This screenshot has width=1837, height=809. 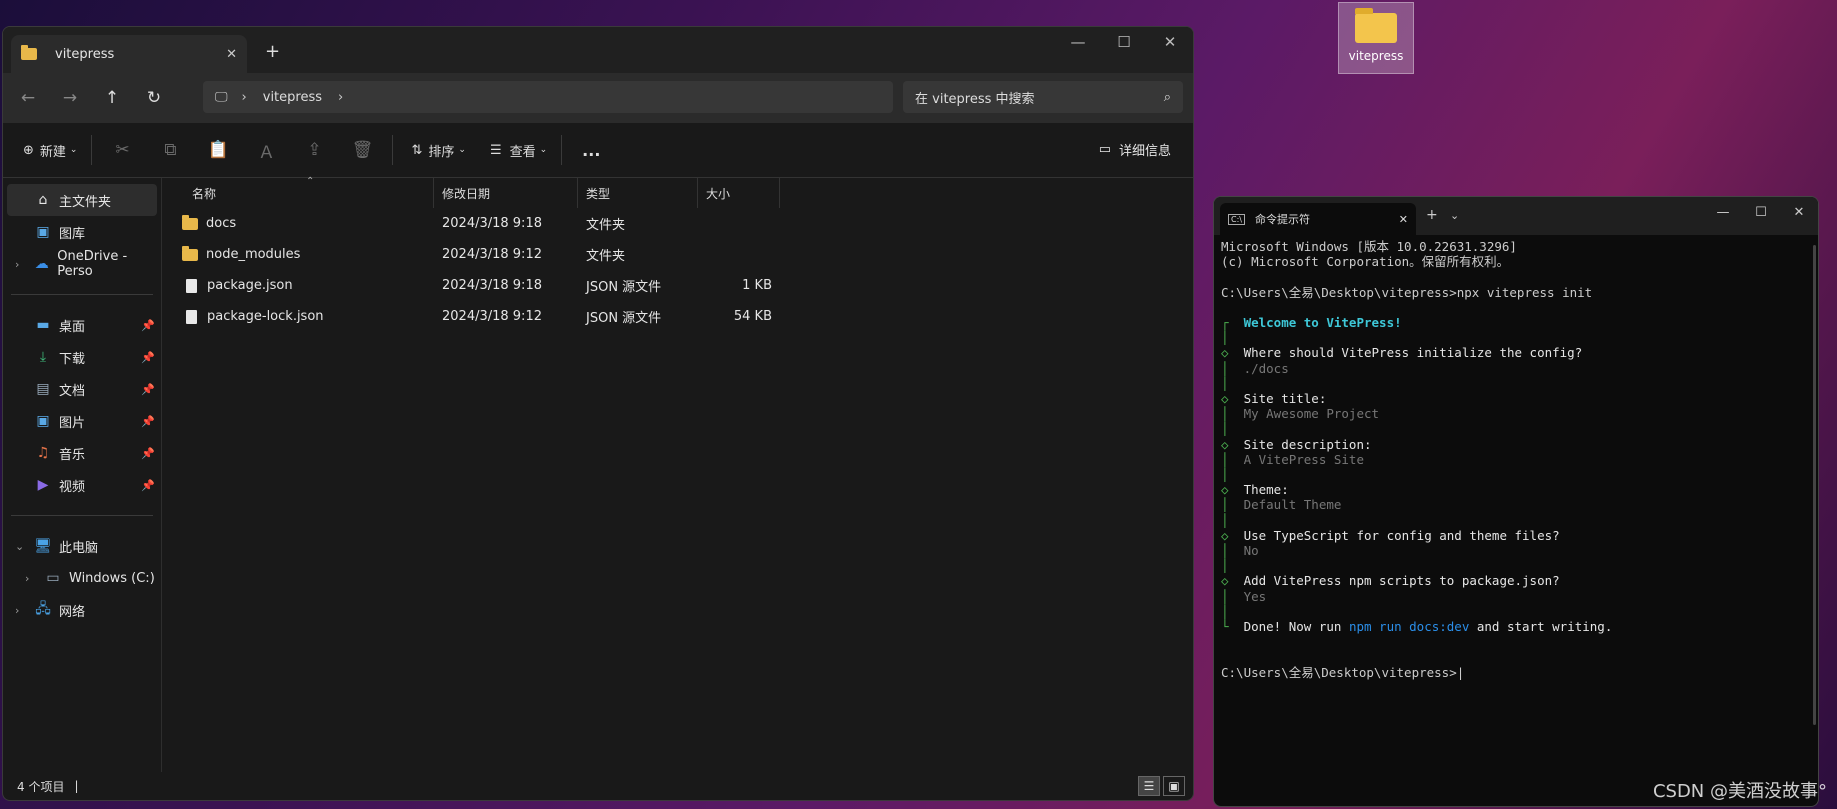 What do you see at coordinates (85, 202) in the screenshot?
I see `nav-label: 主文件夹` at bounding box center [85, 202].